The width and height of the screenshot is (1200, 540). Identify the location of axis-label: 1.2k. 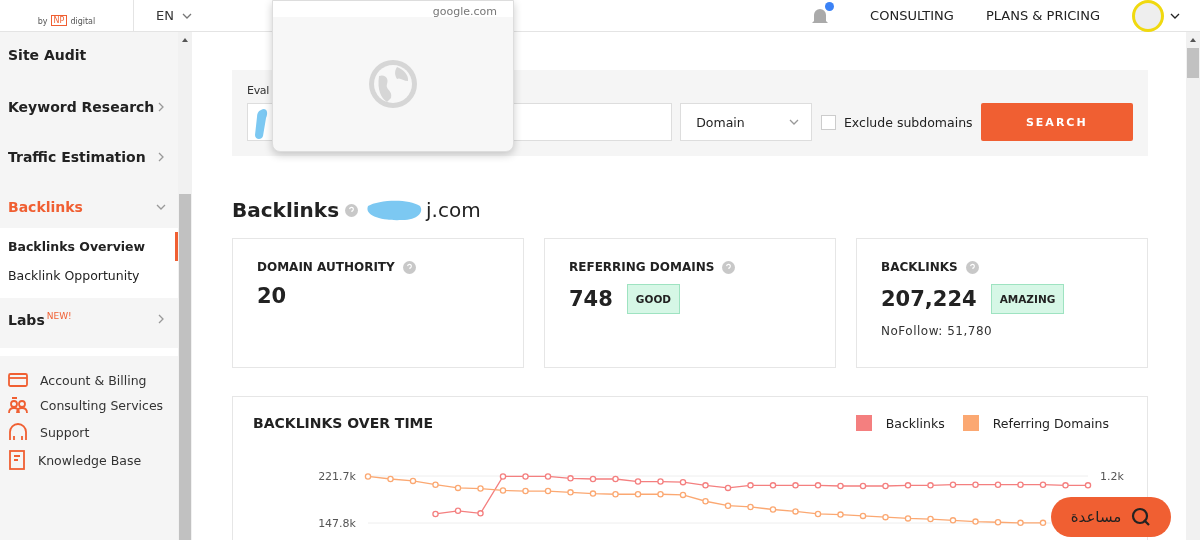
(1112, 476).